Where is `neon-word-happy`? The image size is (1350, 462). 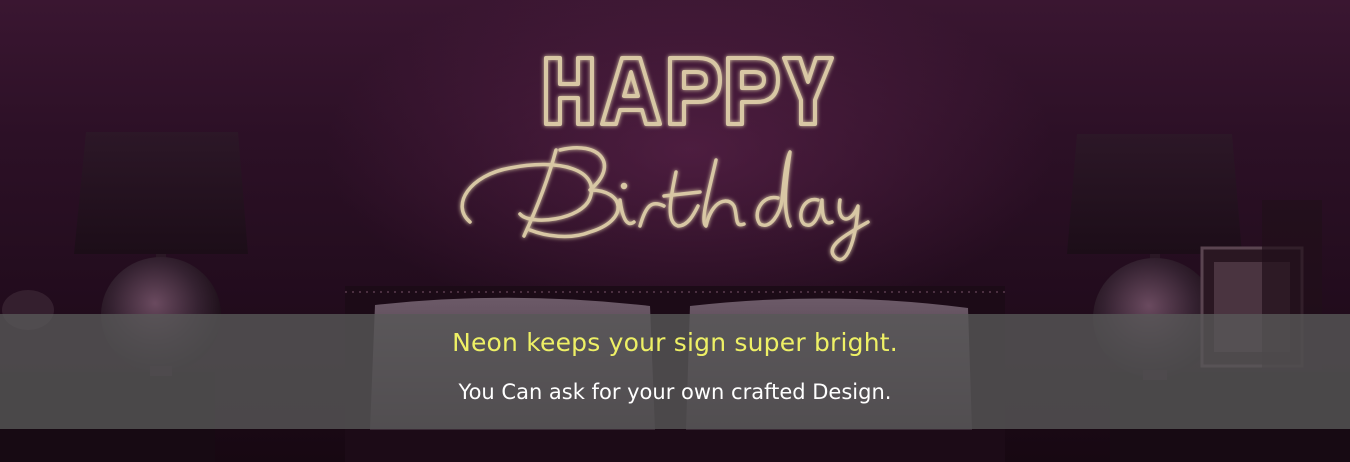
neon-word-happy is located at coordinates (689, 91).